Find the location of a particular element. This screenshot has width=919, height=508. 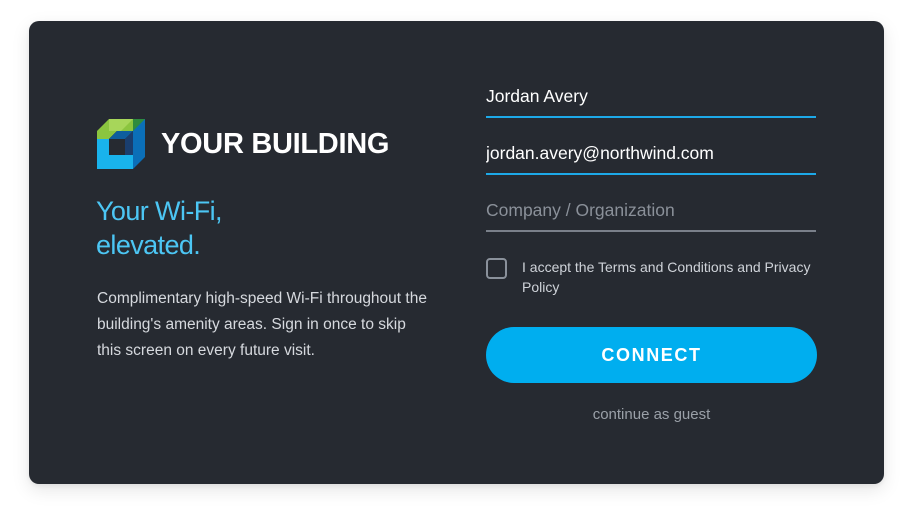

building-cube-logo-icon is located at coordinates (121, 144).